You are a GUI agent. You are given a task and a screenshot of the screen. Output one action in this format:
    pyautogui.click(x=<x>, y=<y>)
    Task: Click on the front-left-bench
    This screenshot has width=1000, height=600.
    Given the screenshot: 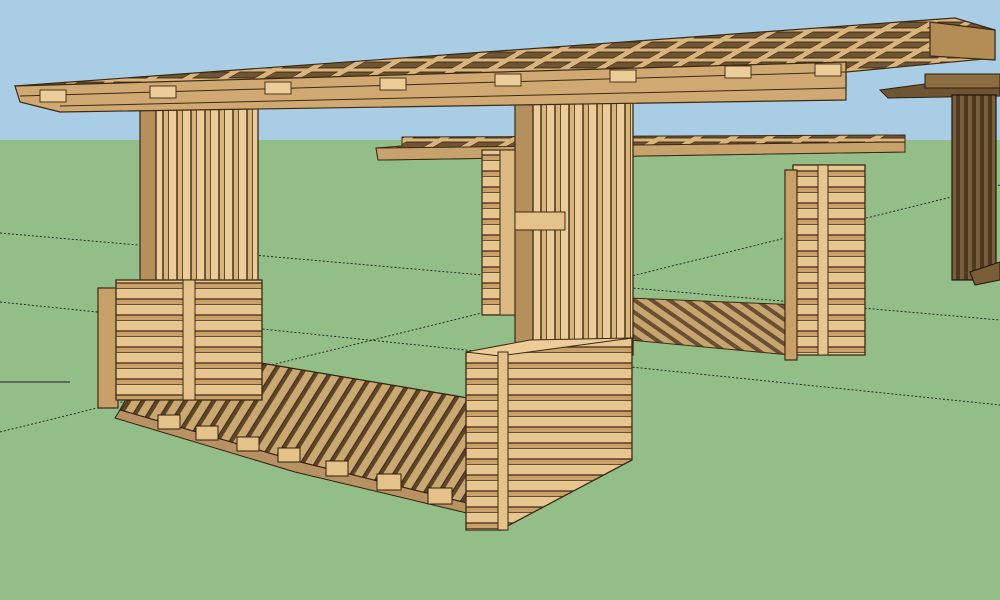 What is the action you would take?
    pyautogui.click(x=180, y=344)
    